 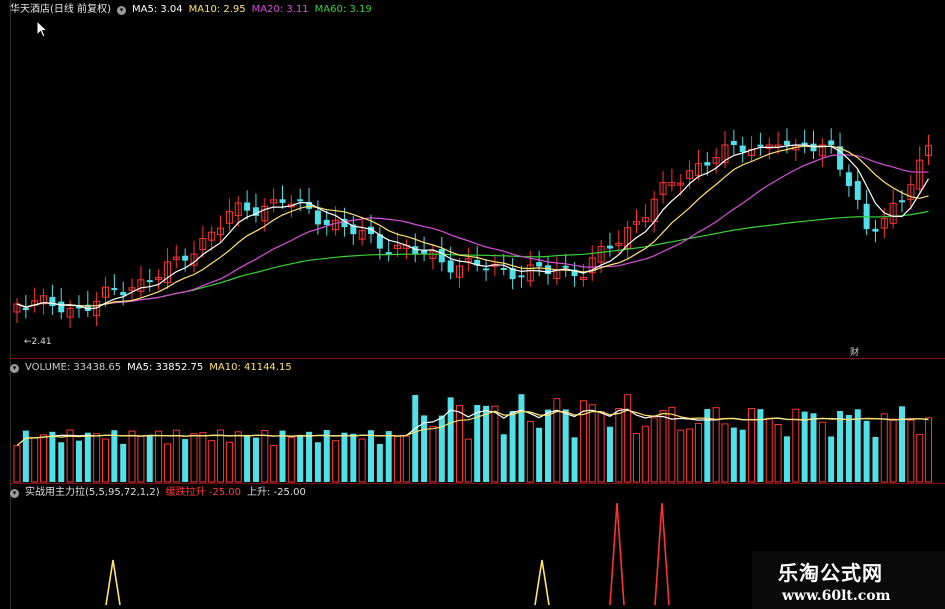 What do you see at coordinates (854, 351) in the screenshot?
I see `financial-event-marker: 财` at bounding box center [854, 351].